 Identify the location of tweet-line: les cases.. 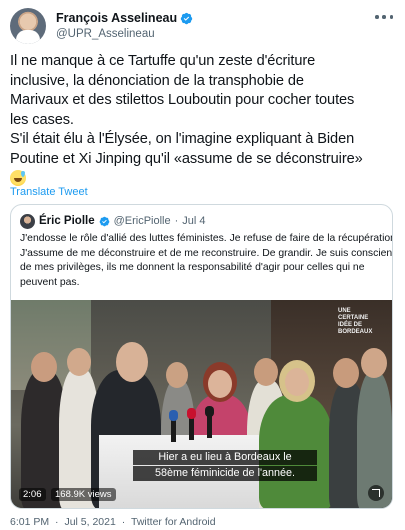
(42, 119).